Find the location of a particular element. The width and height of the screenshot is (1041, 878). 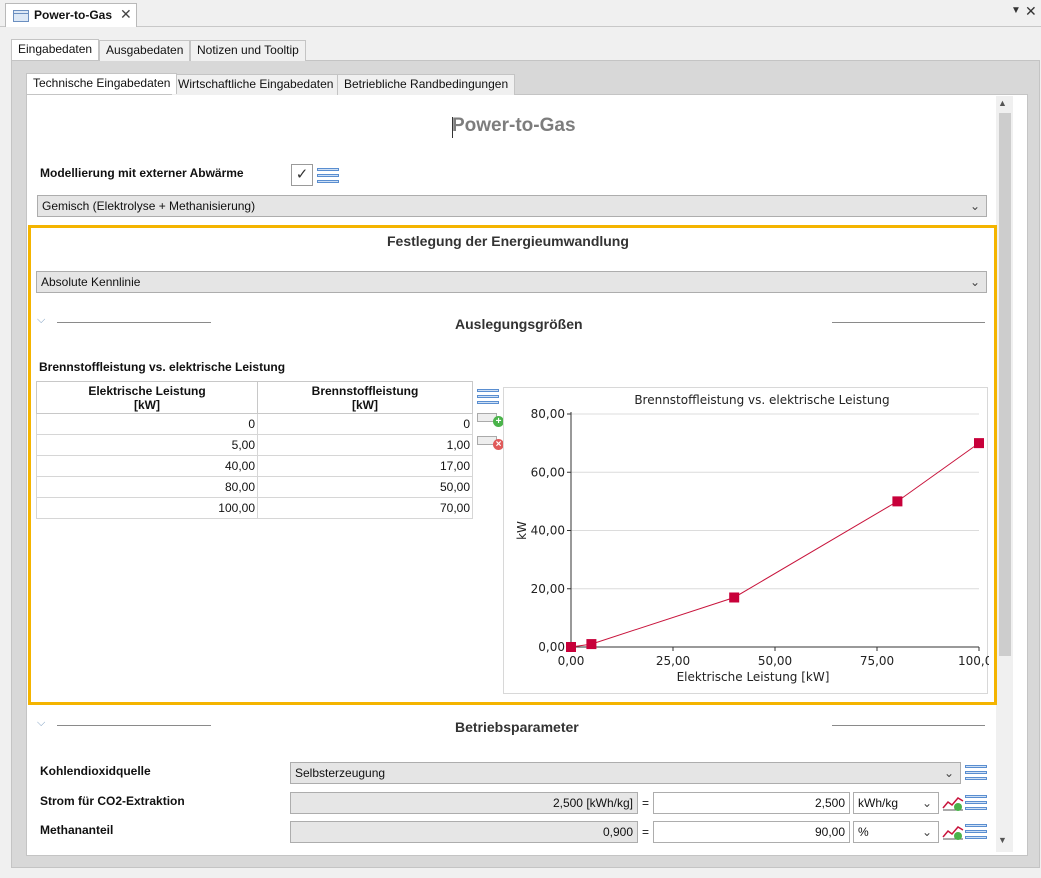

table-cell: 17,00 is located at coordinates (365, 466).